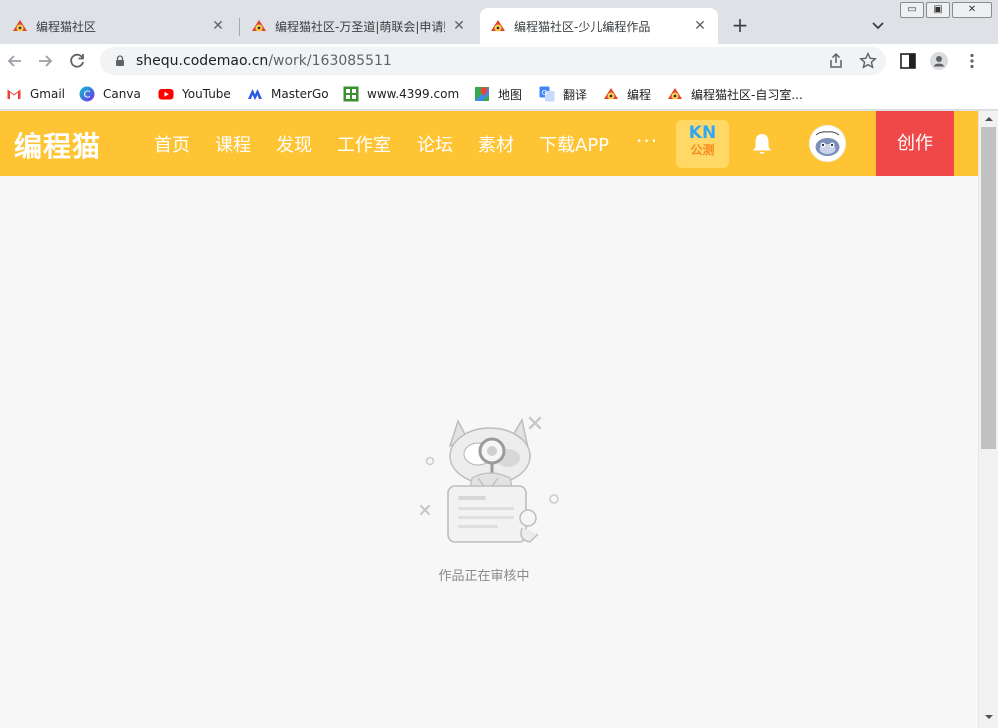 Image resolution: width=998 pixels, height=728 pixels. I want to click on maps-icon, so click(482, 94).